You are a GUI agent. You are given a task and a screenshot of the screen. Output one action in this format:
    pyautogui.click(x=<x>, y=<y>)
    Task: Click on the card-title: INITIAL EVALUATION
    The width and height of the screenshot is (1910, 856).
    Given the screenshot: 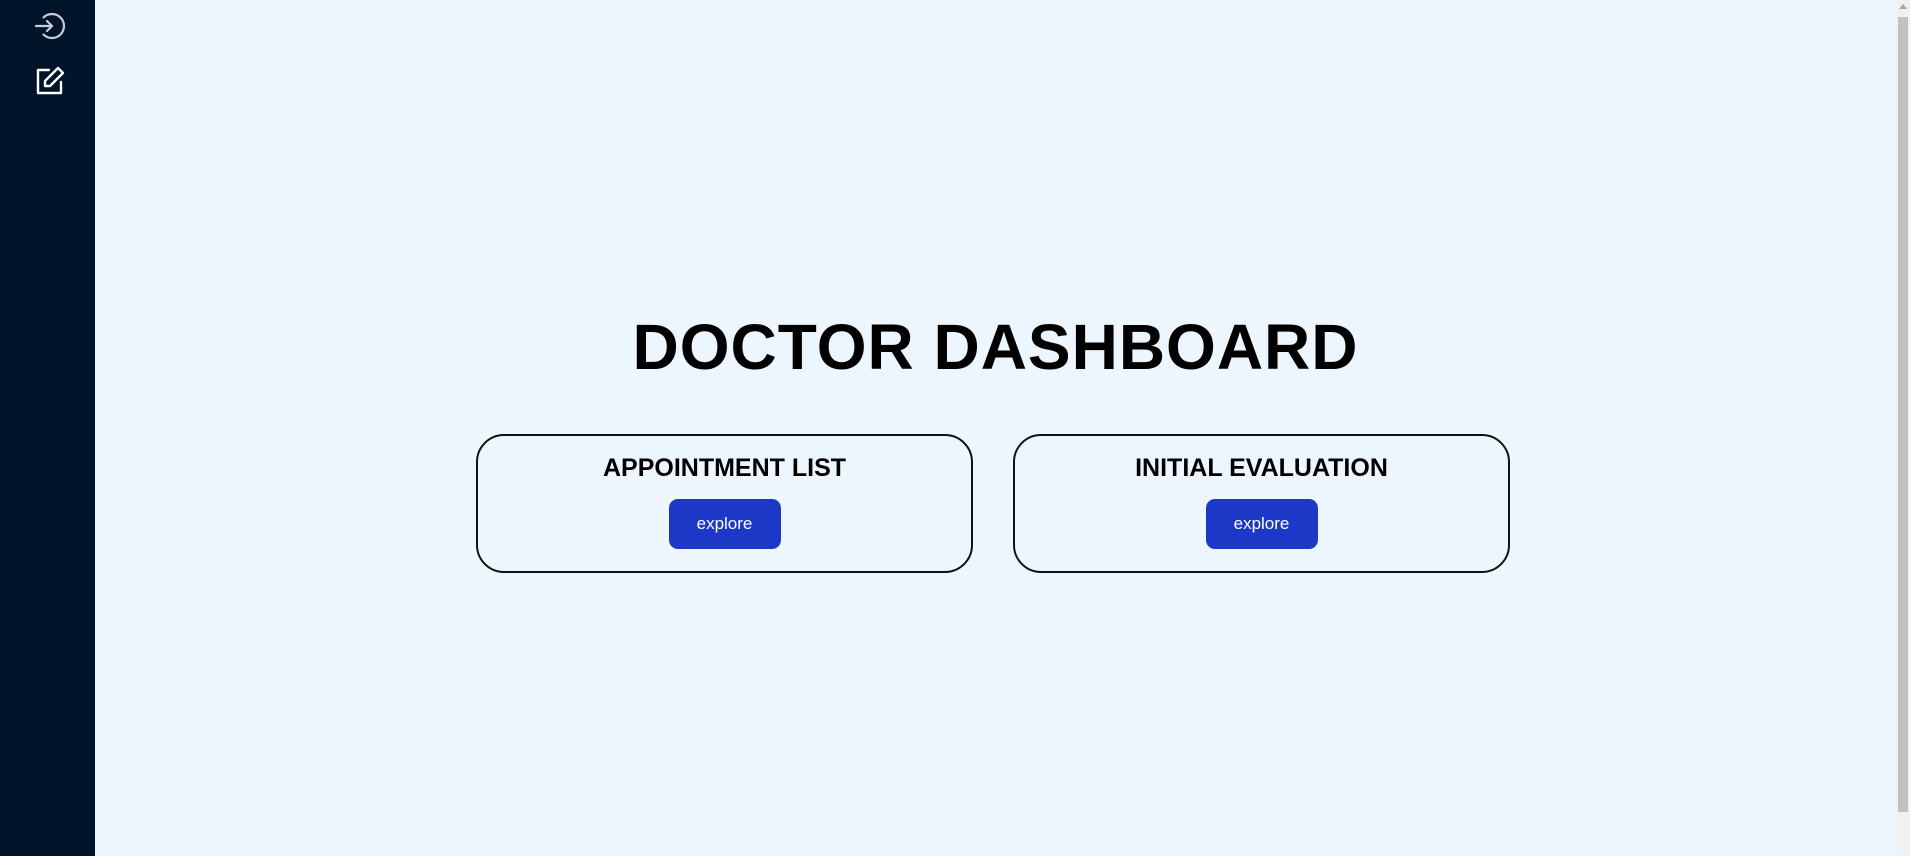 What is the action you would take?
    pyautogui.click(x=1261, y=468)
    